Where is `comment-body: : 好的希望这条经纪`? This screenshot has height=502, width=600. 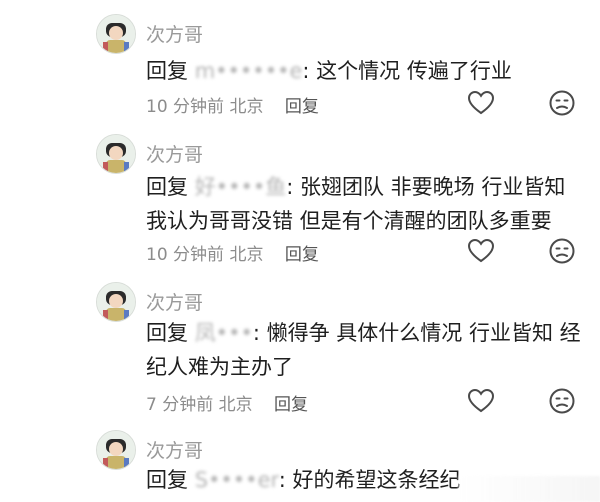 comment-body: : 好的希望这条经纪 is located at coordinates (369, 480).